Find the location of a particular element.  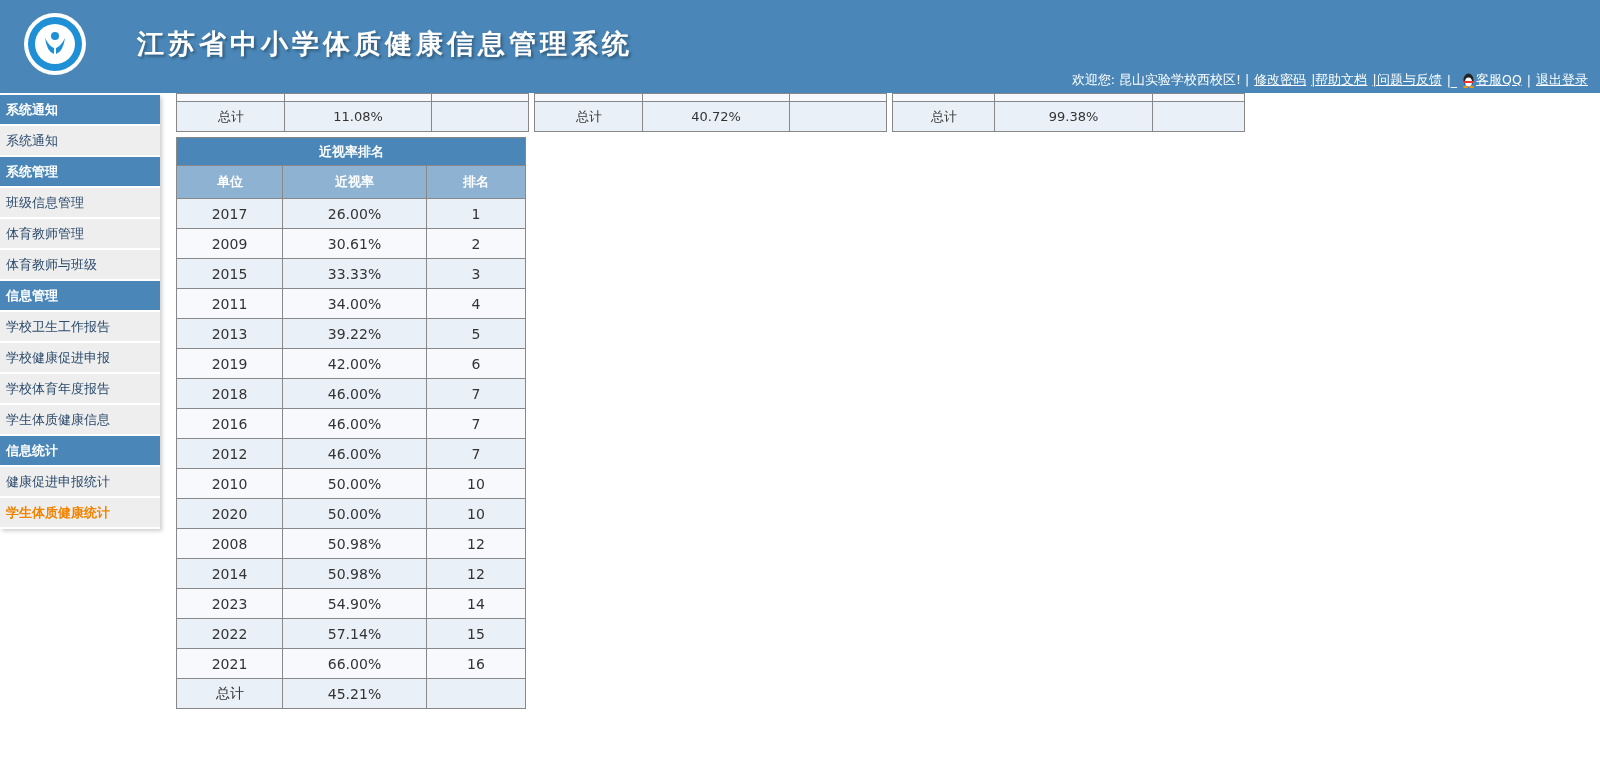

table-cell: 4 is located at coordinates (476, 303).